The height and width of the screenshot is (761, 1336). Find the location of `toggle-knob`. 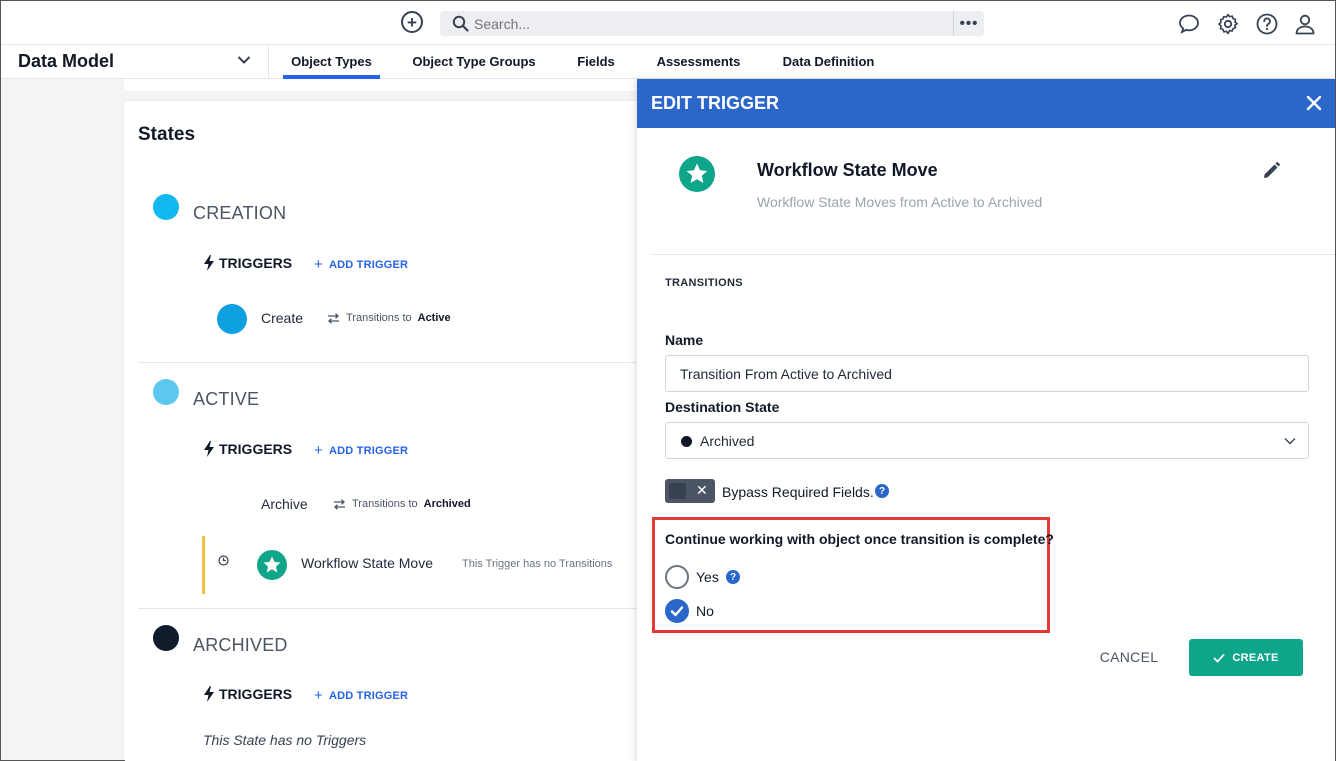

toggle-knob is located at coordinates (677, 491).